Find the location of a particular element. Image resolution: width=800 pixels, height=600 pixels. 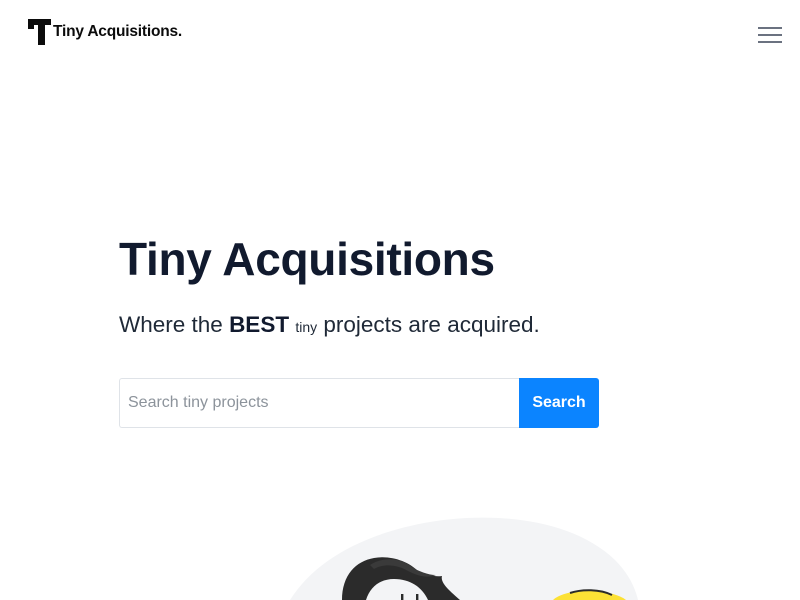

hero-title: Tiny Acquisitions is located at coordinates (307, 259).